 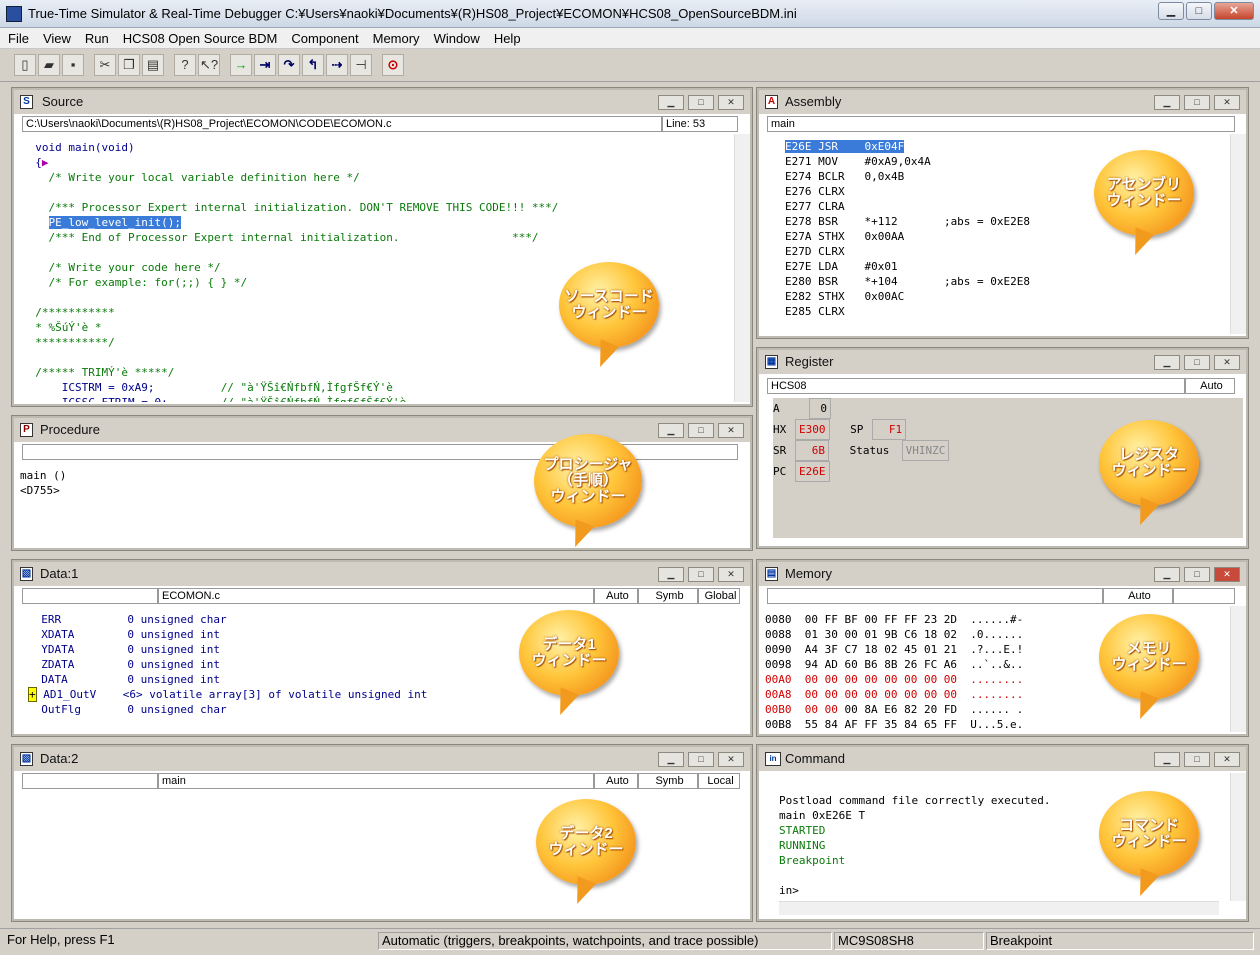 I want to click on start-continue-icon: →, so click(x=241, y=65).